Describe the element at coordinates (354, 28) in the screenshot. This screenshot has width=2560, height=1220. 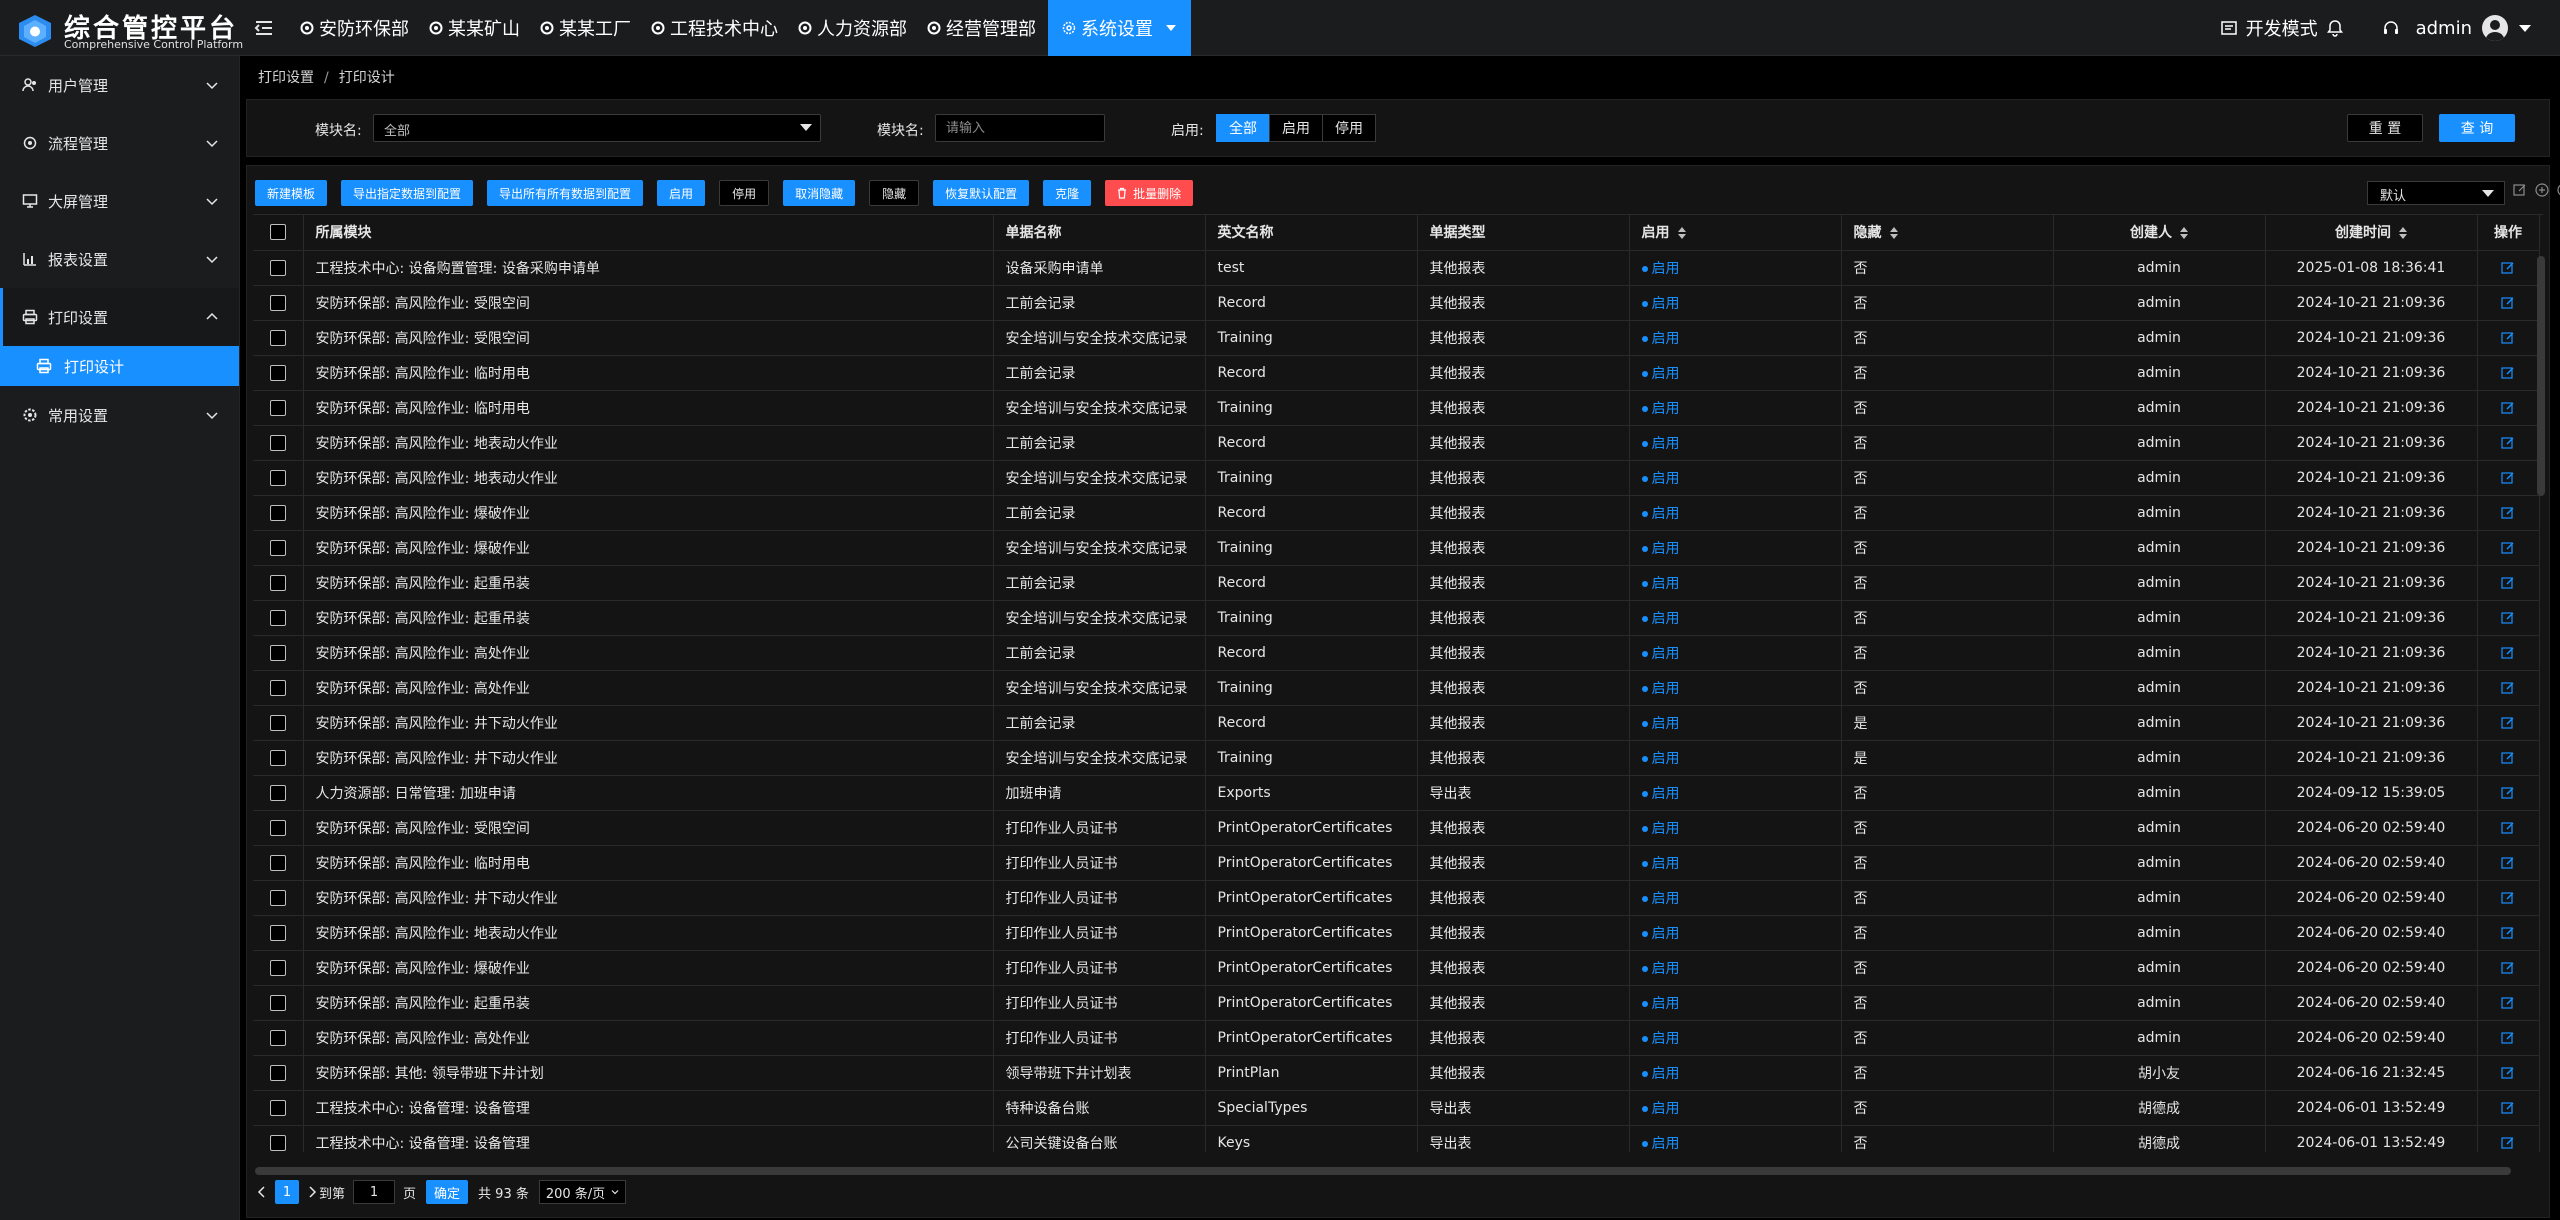
I see `nav-item-safety: 安防环保部` at that location.